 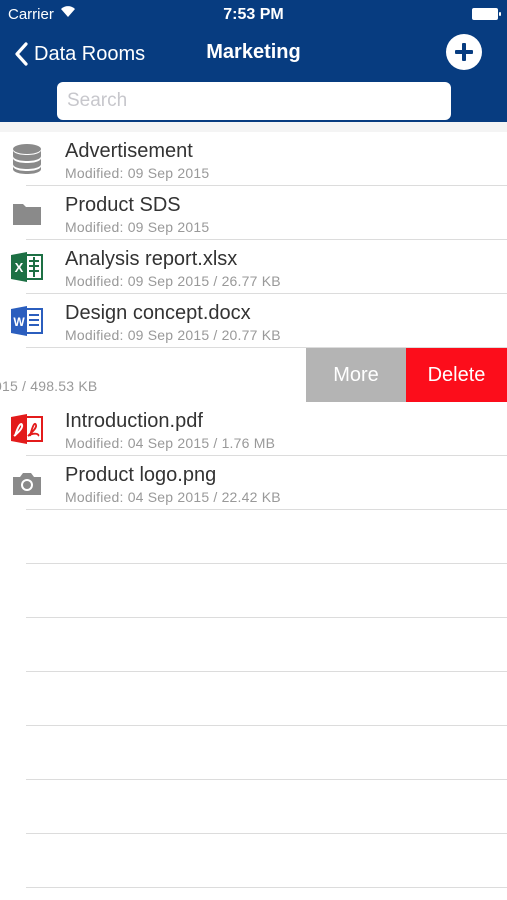 What do you see at coordinates (90, 53) in the screenshot?
I see `back-label: Data Rooms` at bounding box center [90, 53].